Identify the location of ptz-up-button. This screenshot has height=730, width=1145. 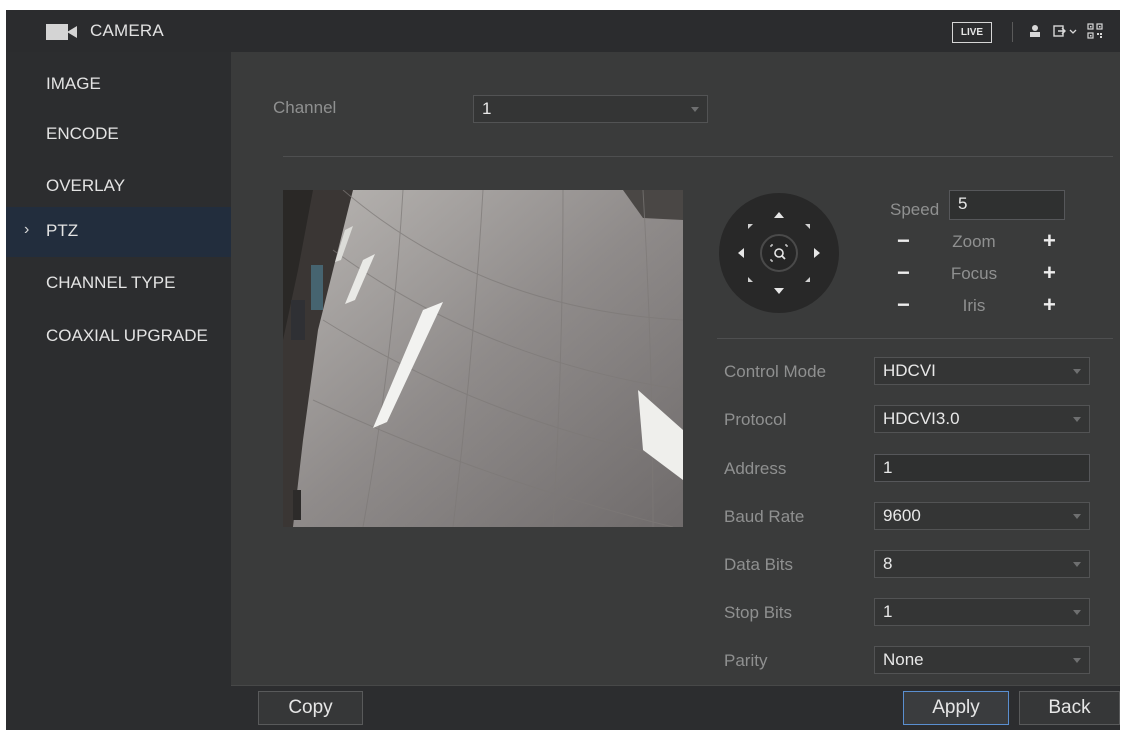
(779, 215).